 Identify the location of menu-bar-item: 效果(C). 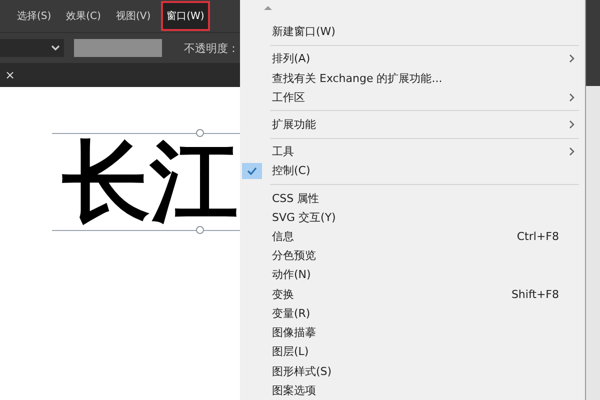
(83, 16).